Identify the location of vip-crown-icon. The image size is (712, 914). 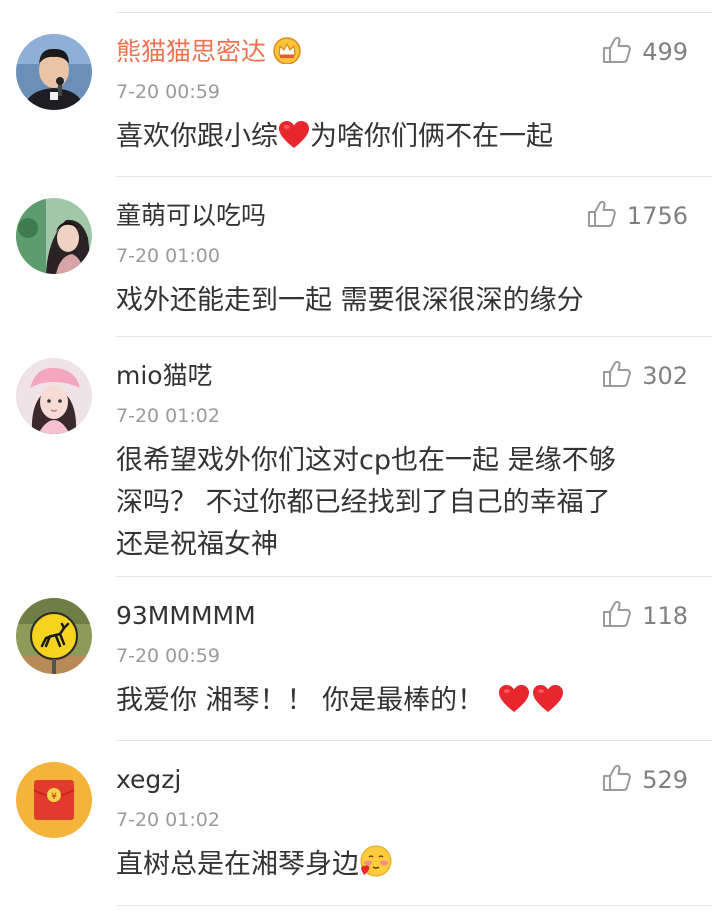
(287, 54).